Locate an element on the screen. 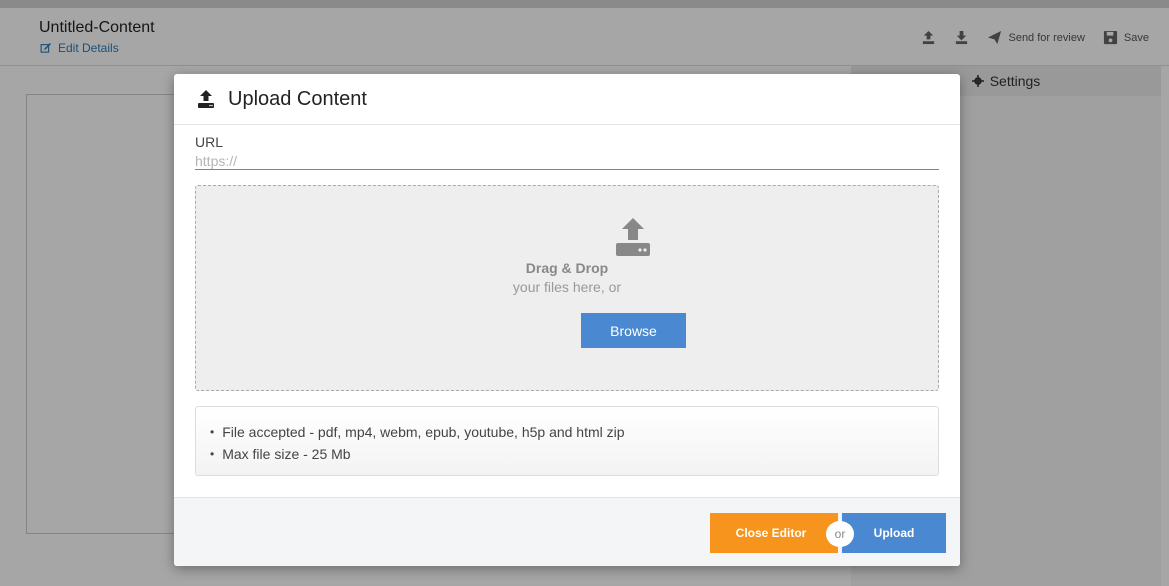 This screenshot has width=1169, height=586. upload-icon is located at coordinates (206, 99).